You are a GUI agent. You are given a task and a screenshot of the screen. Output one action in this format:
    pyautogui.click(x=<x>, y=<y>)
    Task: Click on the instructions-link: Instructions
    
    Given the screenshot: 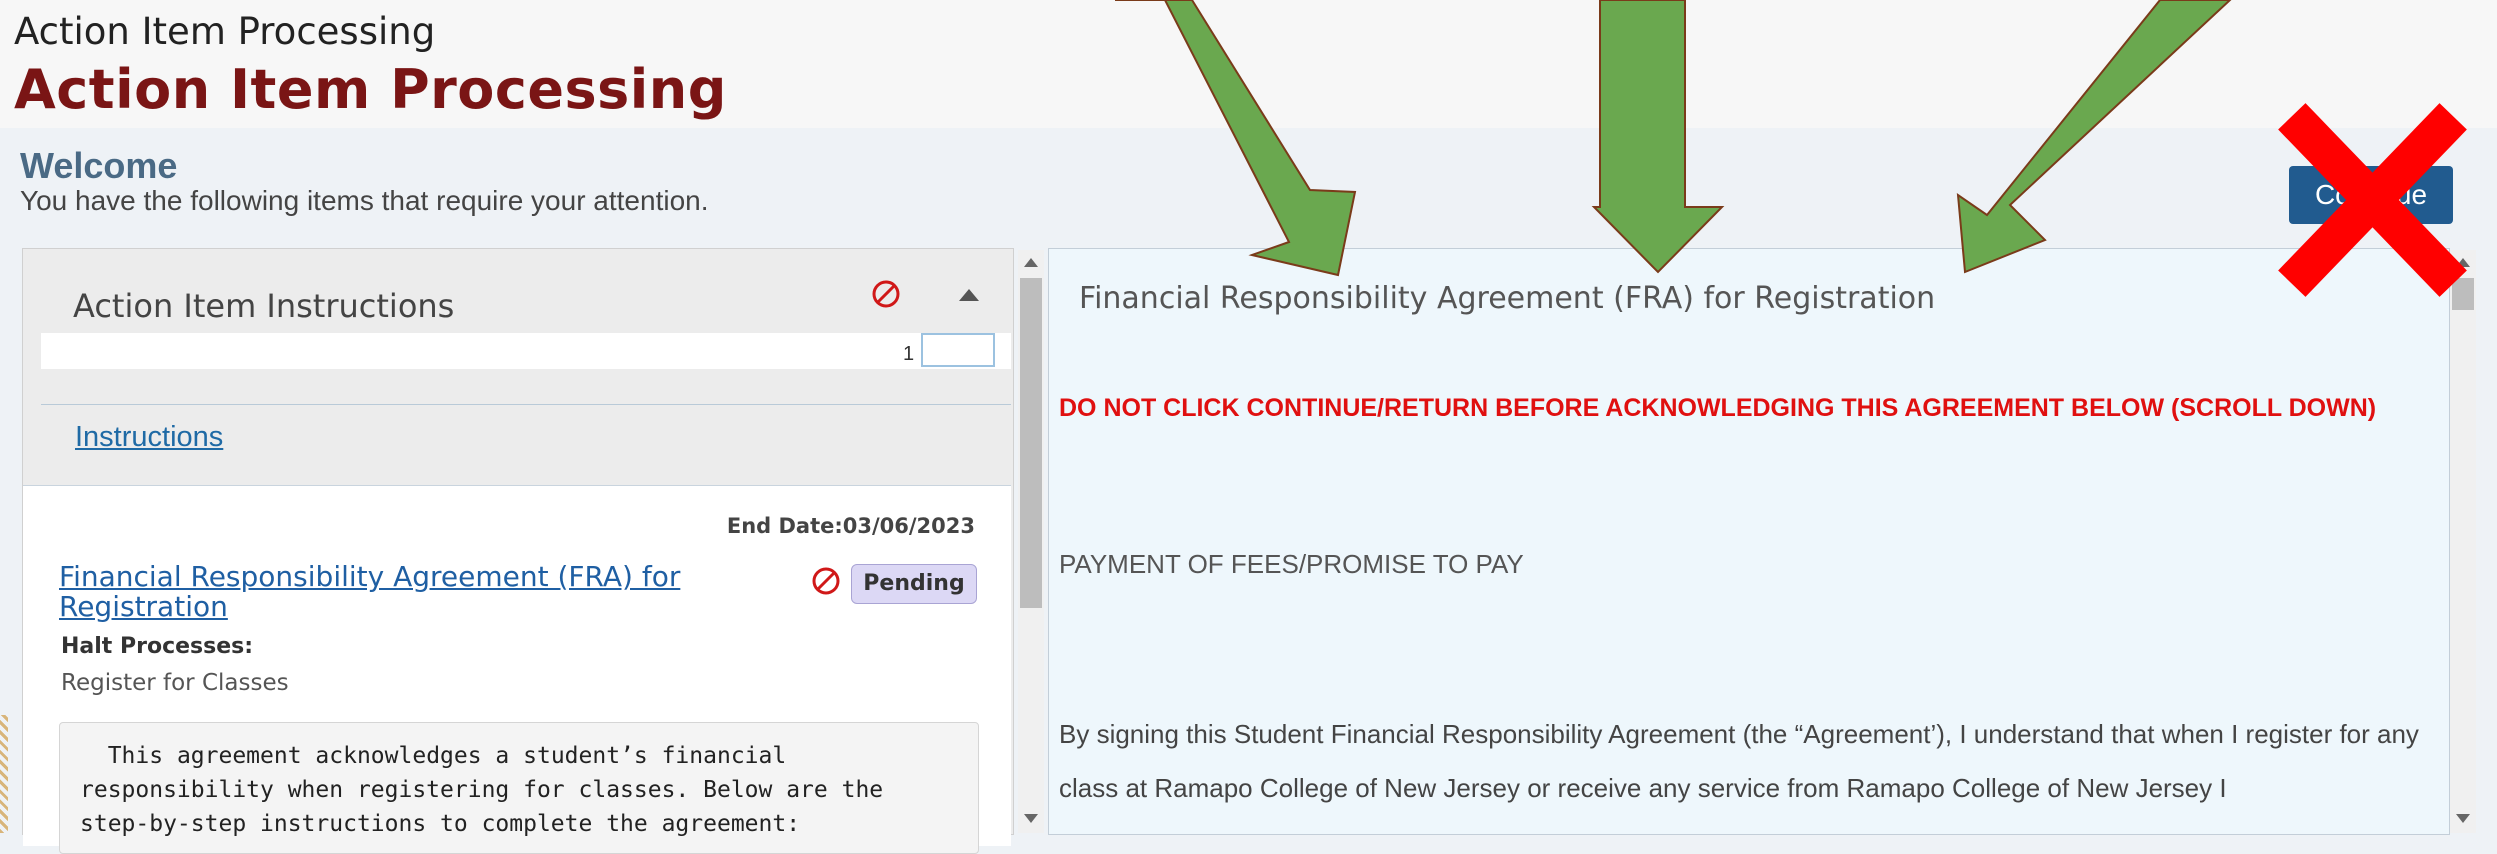 What is the action you would take?
    pyautogui.click(x=149, y=437)
    